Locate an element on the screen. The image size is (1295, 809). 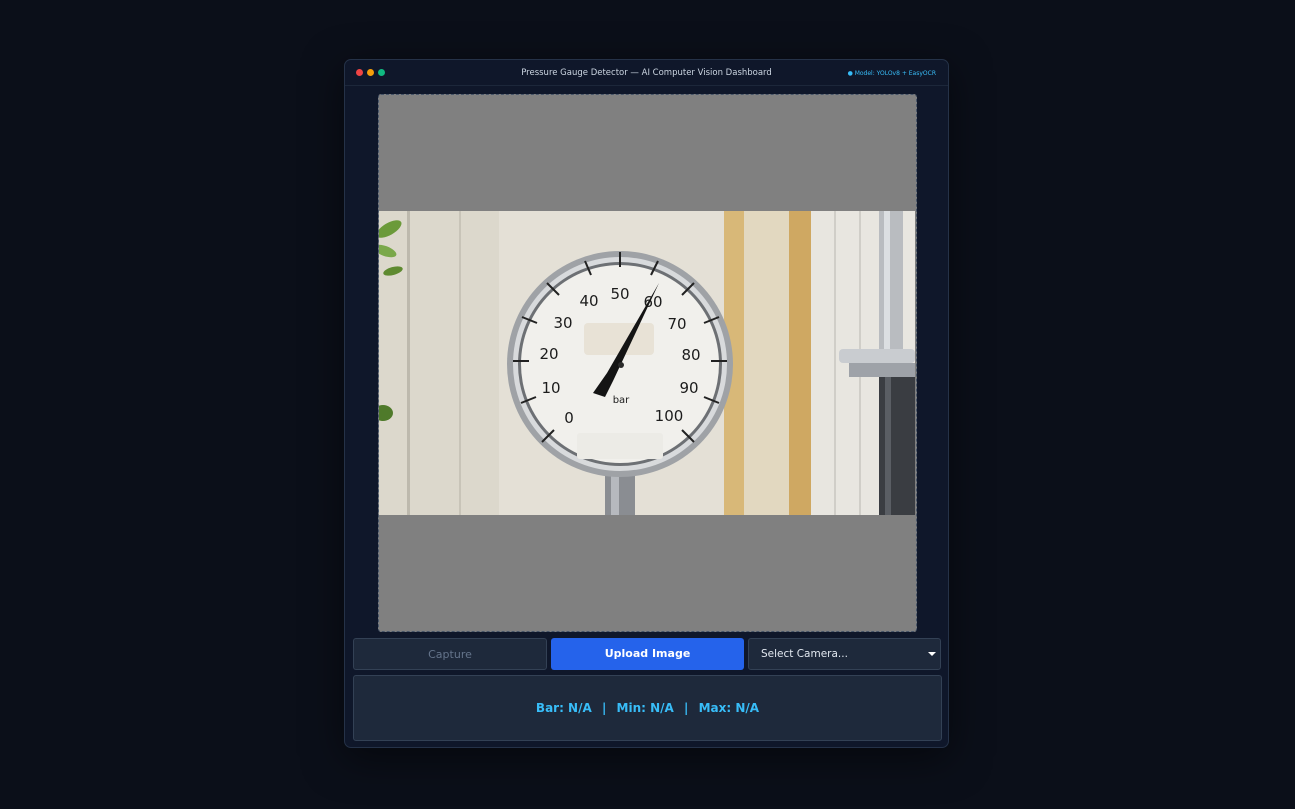
dial-label-90: 90 is located at coordinates (688, 388).